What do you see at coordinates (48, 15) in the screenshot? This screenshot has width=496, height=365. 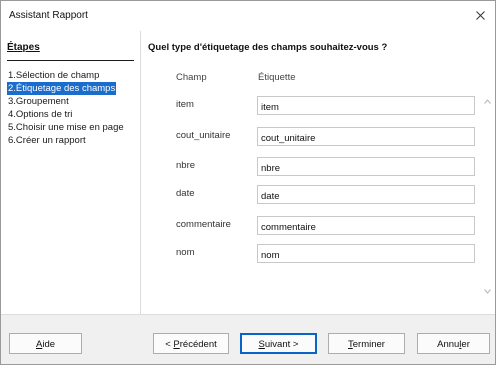 I see `window-title: Assistant Rapport` at bounding box center [48, 15].